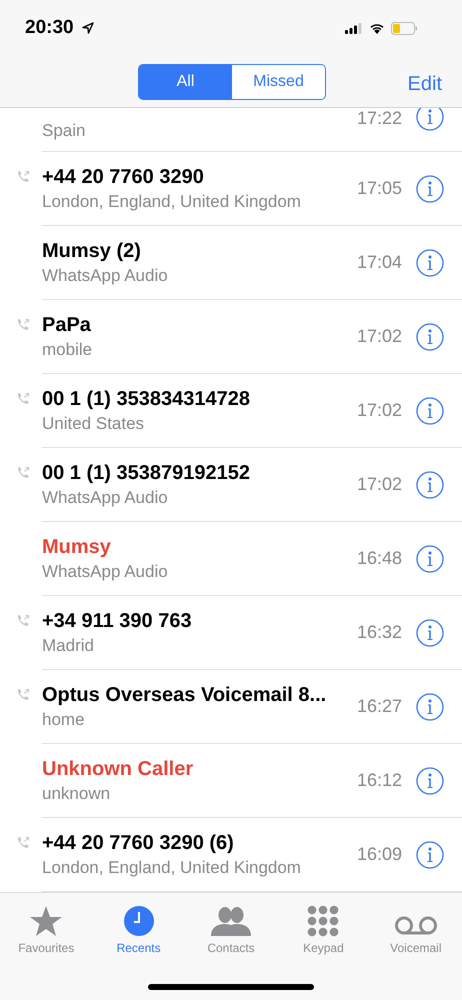 Image resolution: width=462 pixels, height=1000 pixels. Describe the element at coordinates (118, 769) in the screenshot. I see `caller-name: Unknown Caller` at that location.